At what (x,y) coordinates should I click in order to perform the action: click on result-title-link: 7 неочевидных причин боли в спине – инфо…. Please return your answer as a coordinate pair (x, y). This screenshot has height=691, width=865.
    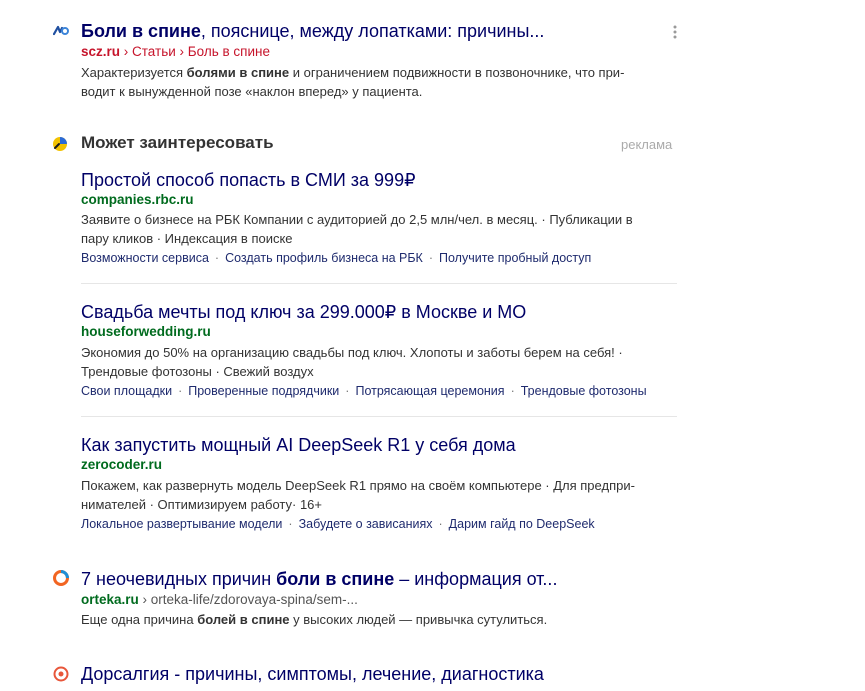
    Looking at the image, I should click on (319, 579).